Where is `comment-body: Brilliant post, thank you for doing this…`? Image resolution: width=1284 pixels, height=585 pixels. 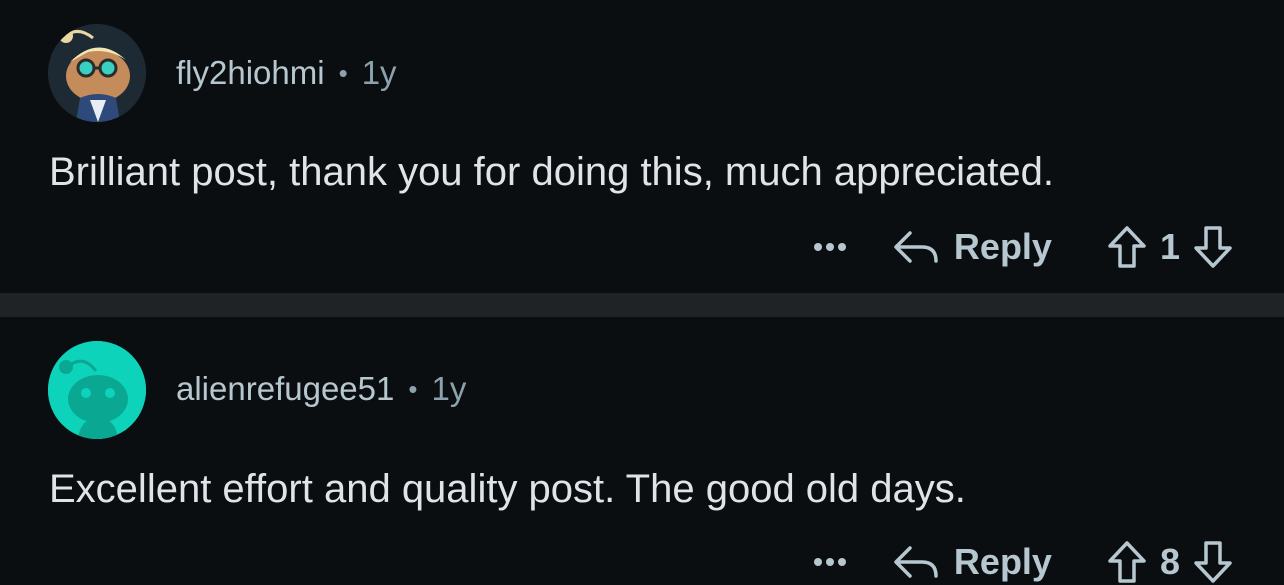
comment-body: Brilliant post, thank you for doing this… is located at coordinates (551, 172).